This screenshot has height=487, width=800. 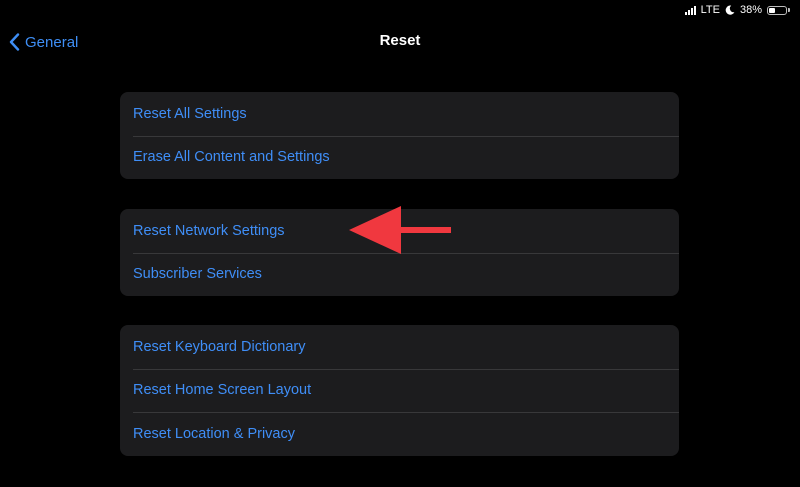 I want to click on subscriber-services-row: Subscriber Services, so click(x=399, y=274).